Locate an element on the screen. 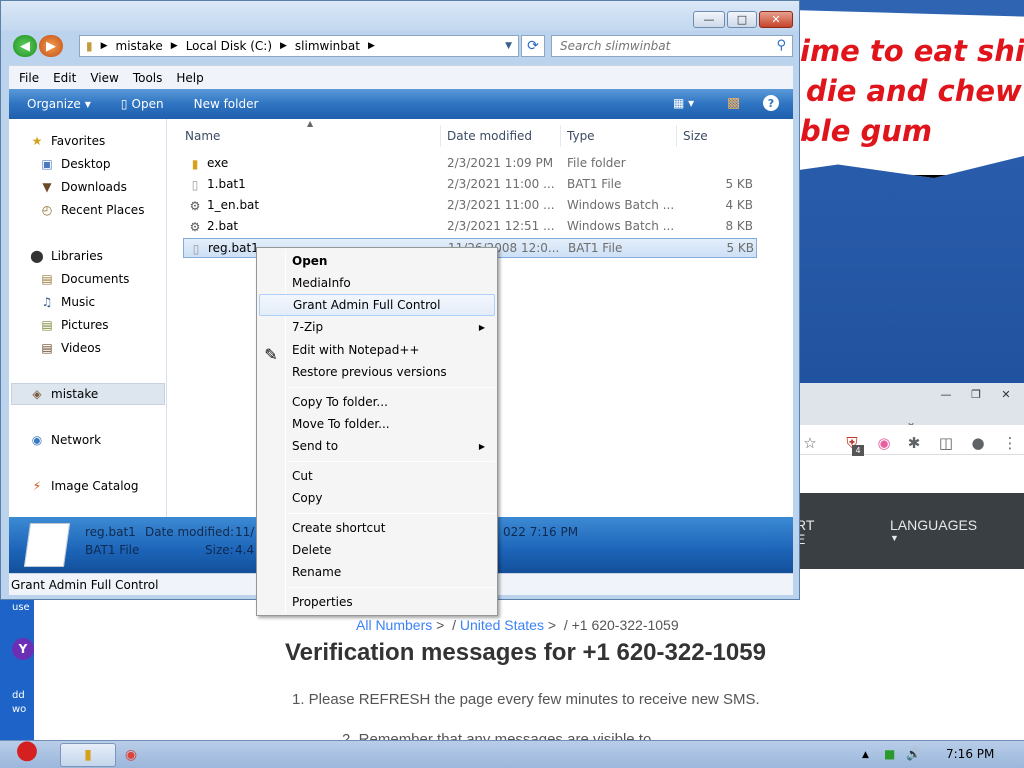 Image resolution: width=1024 pixels, height=768 pixels. help-icon: ? is located at coordinates (771, 103).